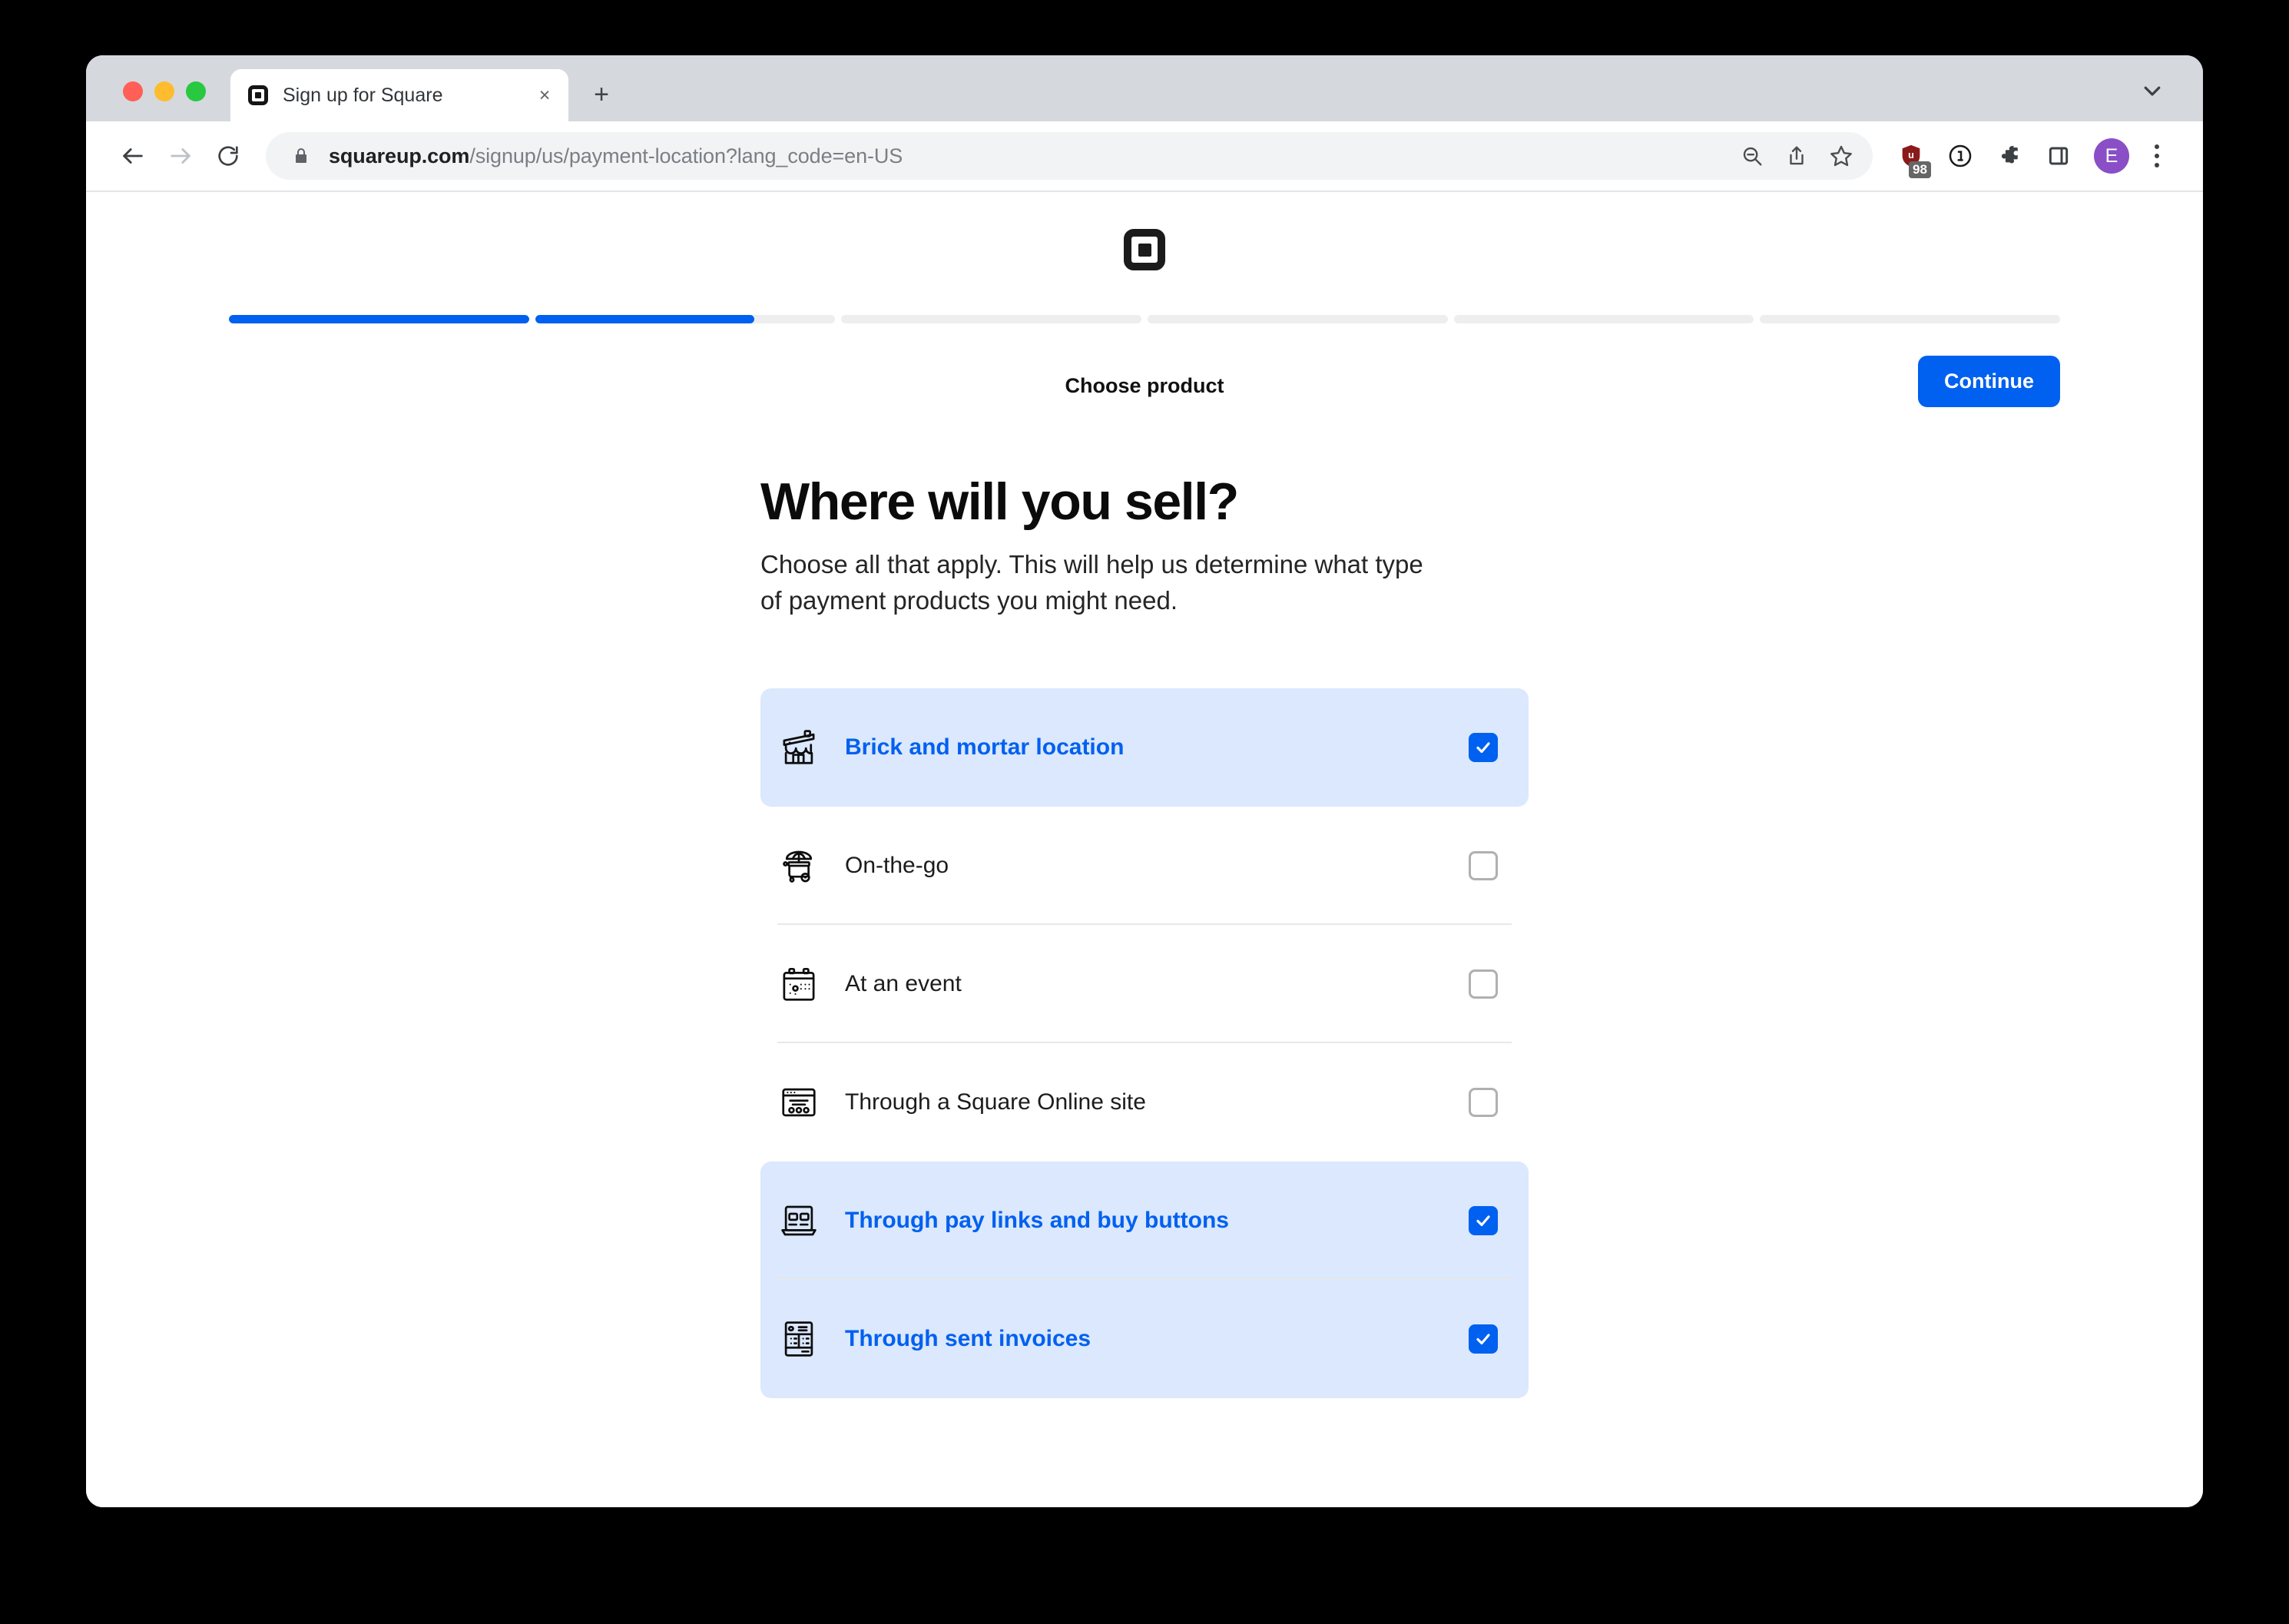 This screenshot has width=2289, height=1624. I want to click on ublock-badge: 98, so click(1920, 169).